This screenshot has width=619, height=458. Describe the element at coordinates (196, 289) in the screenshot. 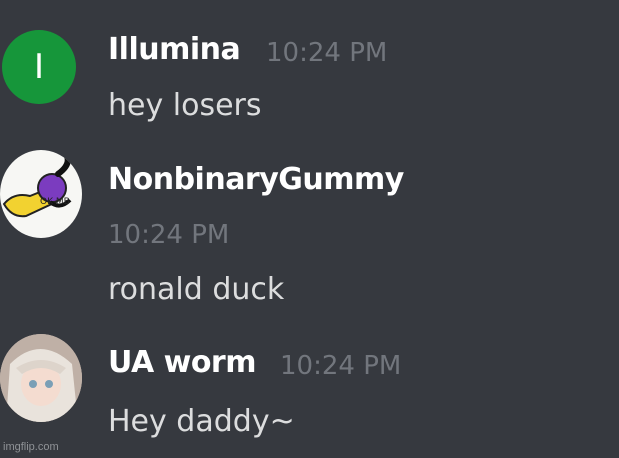

I see `message-text: ronald duck` at that location.